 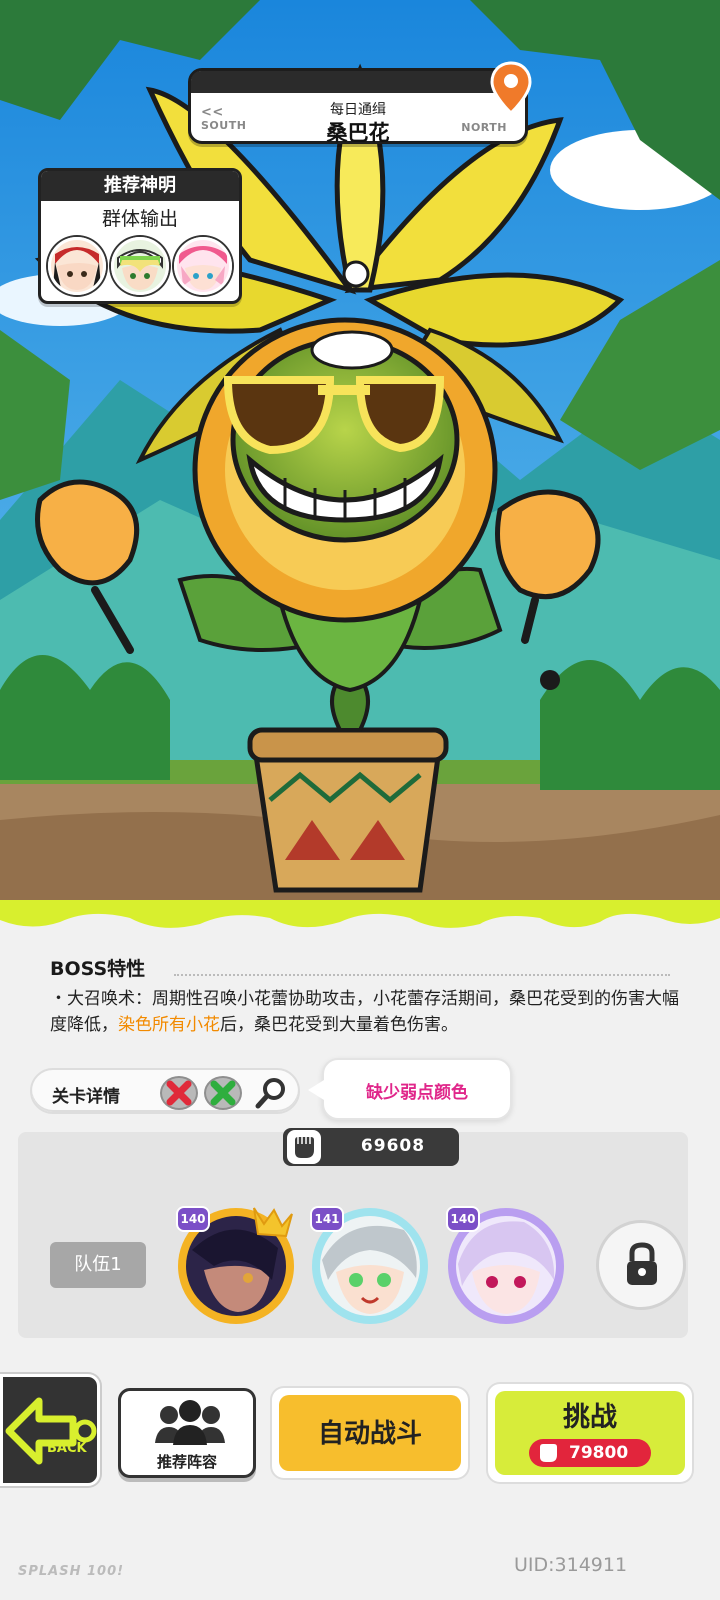 I want to click on challenge-label: 挑战, so click(x=590, y=1417).